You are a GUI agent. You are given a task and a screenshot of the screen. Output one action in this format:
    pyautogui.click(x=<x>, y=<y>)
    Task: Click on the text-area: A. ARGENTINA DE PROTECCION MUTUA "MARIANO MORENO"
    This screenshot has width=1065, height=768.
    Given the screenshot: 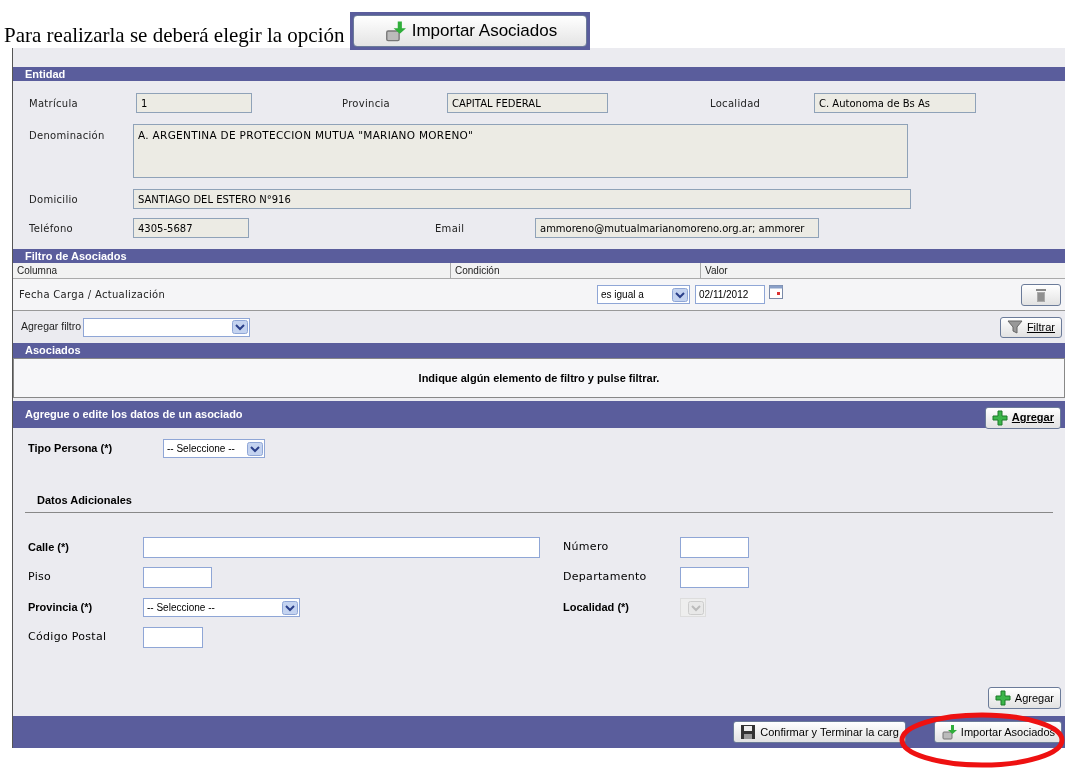 What is the action you would take?
    pyautogui.click(x=520, y=151)
    